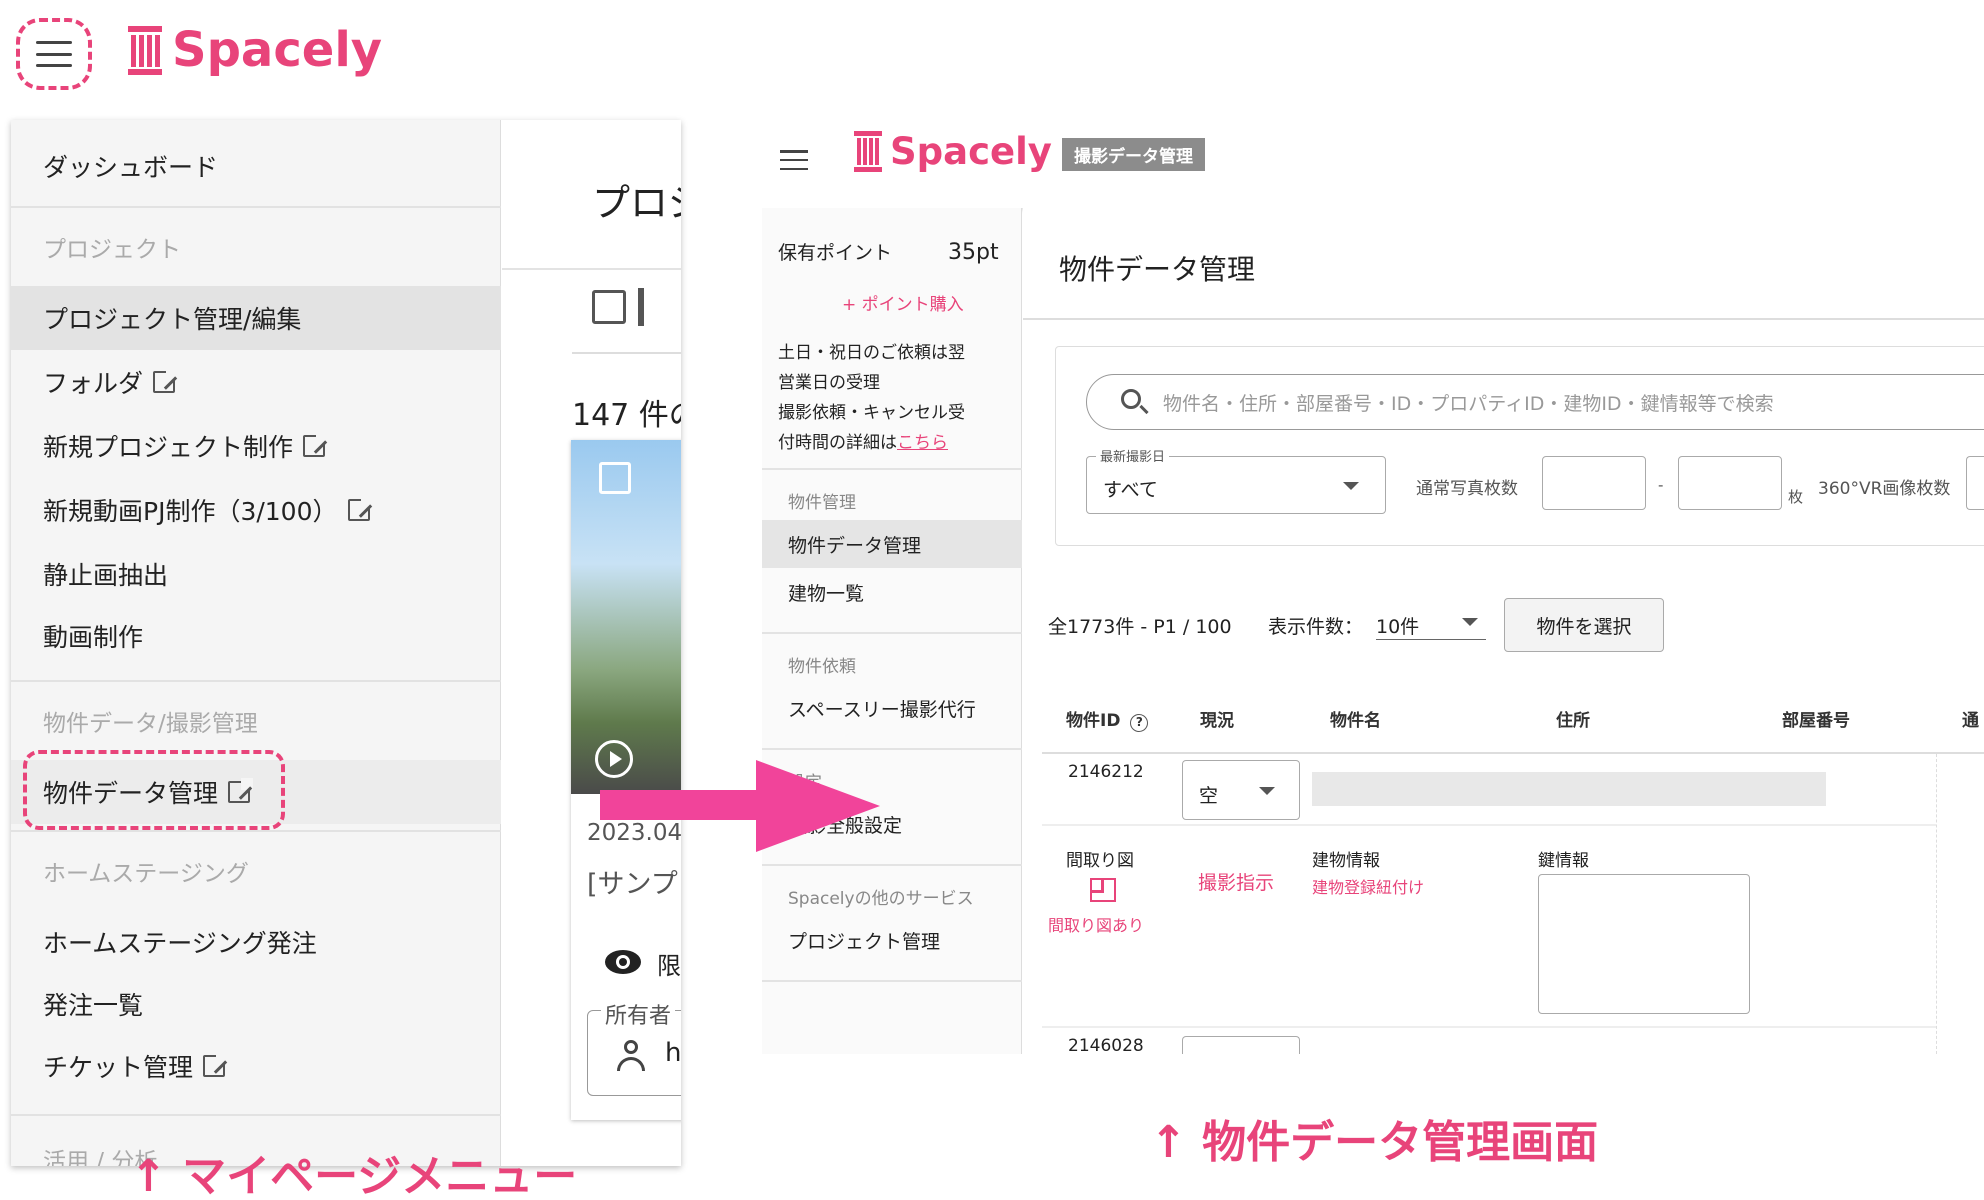 The image size is (1984, 1200). I want to click on photo-count-max, so click(1730, 483).